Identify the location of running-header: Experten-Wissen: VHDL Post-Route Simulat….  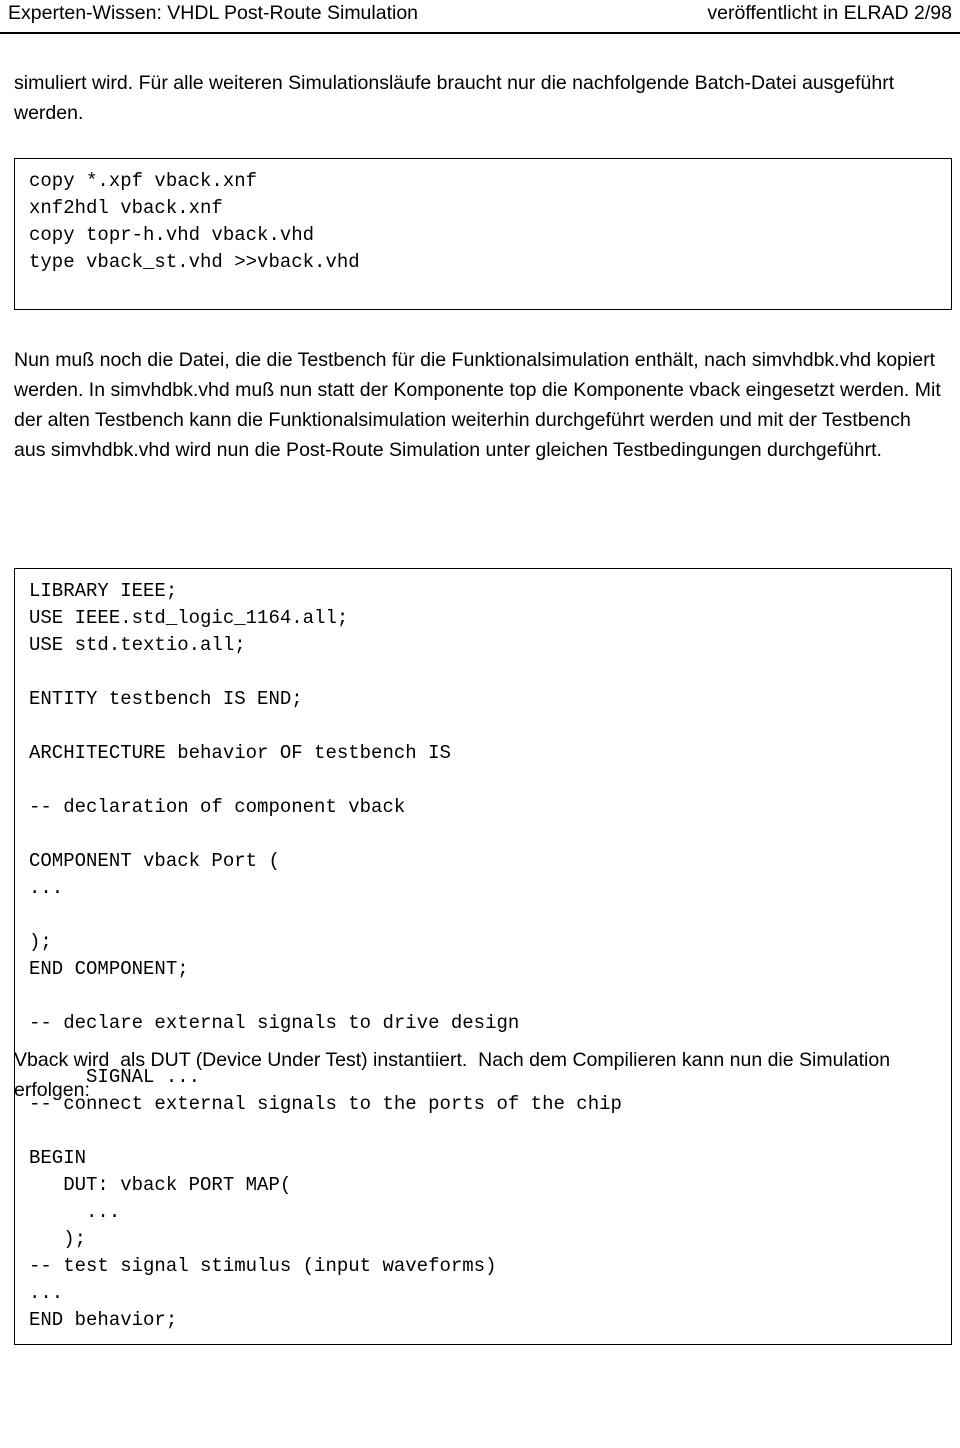
(480, 17).